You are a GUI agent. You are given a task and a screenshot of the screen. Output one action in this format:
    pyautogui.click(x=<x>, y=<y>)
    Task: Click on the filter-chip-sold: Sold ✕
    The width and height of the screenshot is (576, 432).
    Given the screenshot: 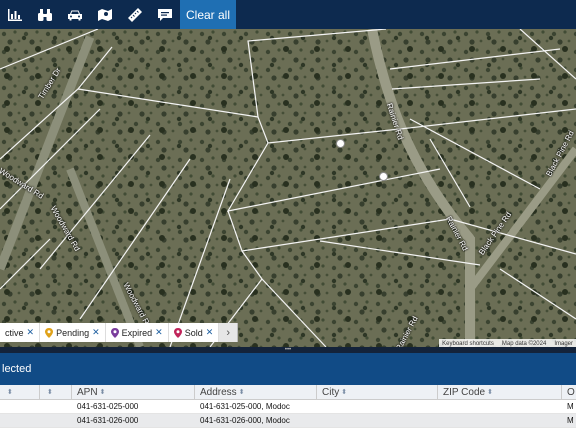 What is the action you would take?
    pyautogui.click(x=194, y=332)
    